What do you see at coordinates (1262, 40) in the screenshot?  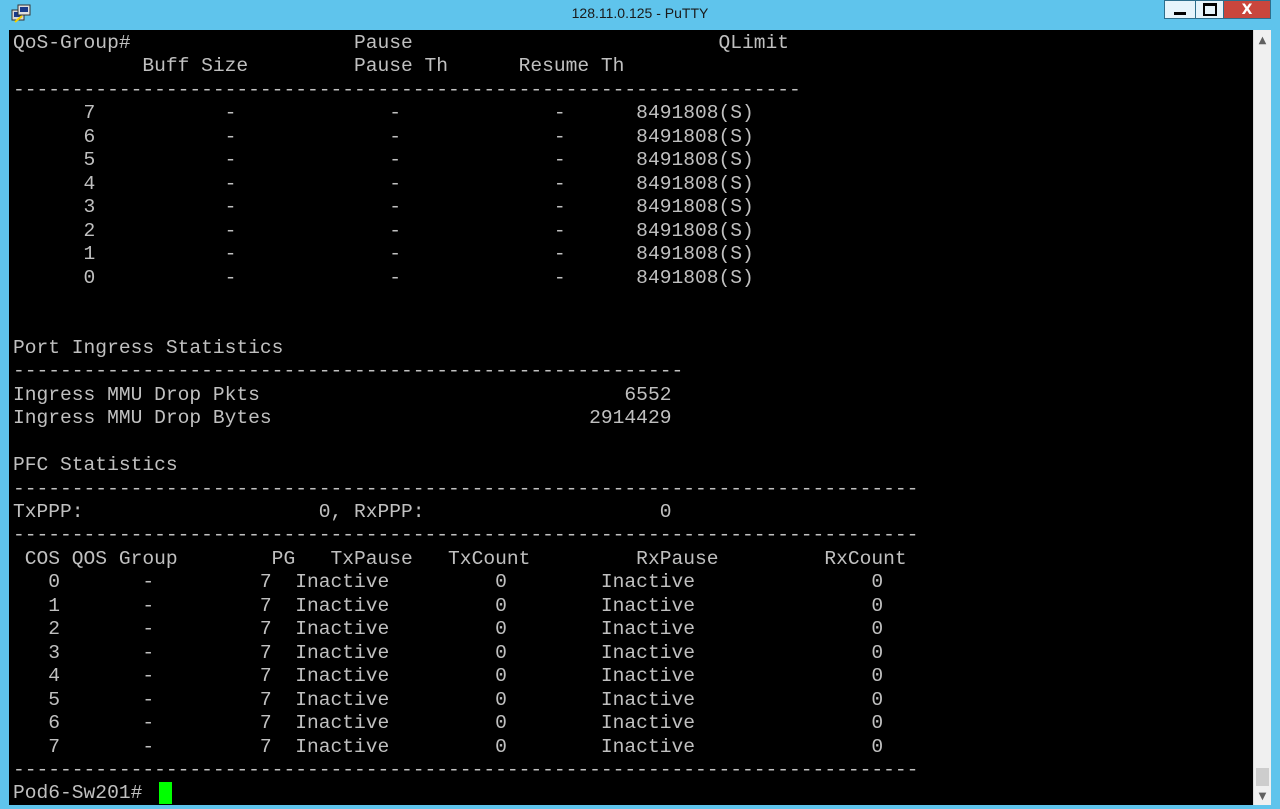 I see `scroll-up-arrow-icon: ▲` at bounding box center [1262, 40].